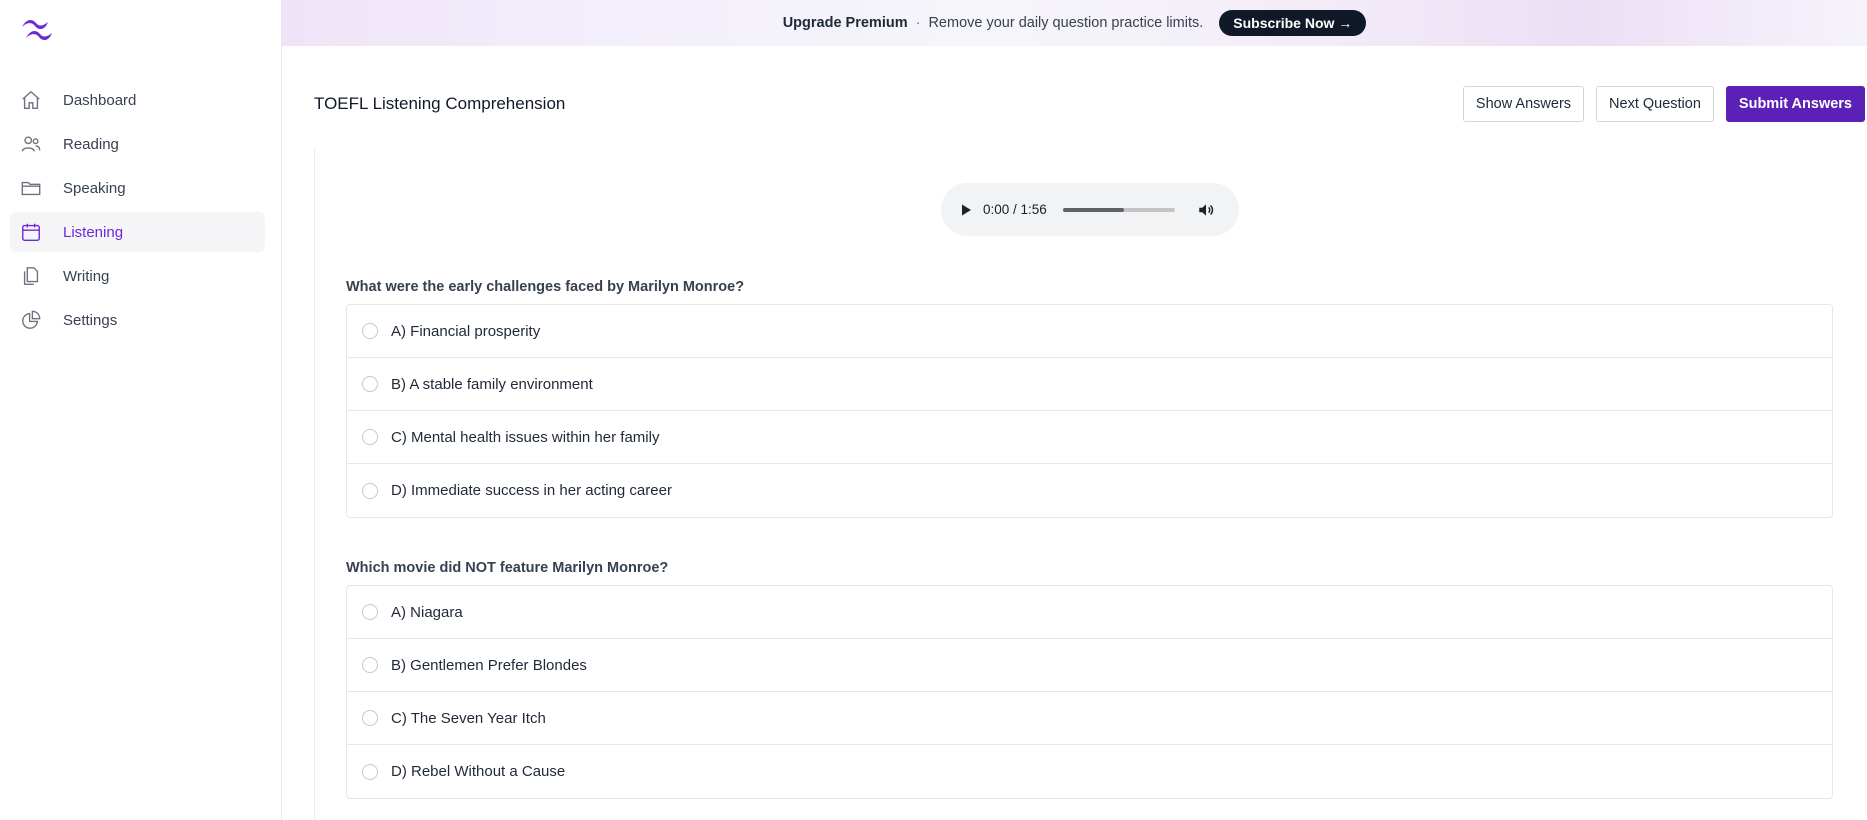 This screenshot has width=1867, height=820. I want to click on answer-option: A) Financial prosperity, so click(1089, 331).